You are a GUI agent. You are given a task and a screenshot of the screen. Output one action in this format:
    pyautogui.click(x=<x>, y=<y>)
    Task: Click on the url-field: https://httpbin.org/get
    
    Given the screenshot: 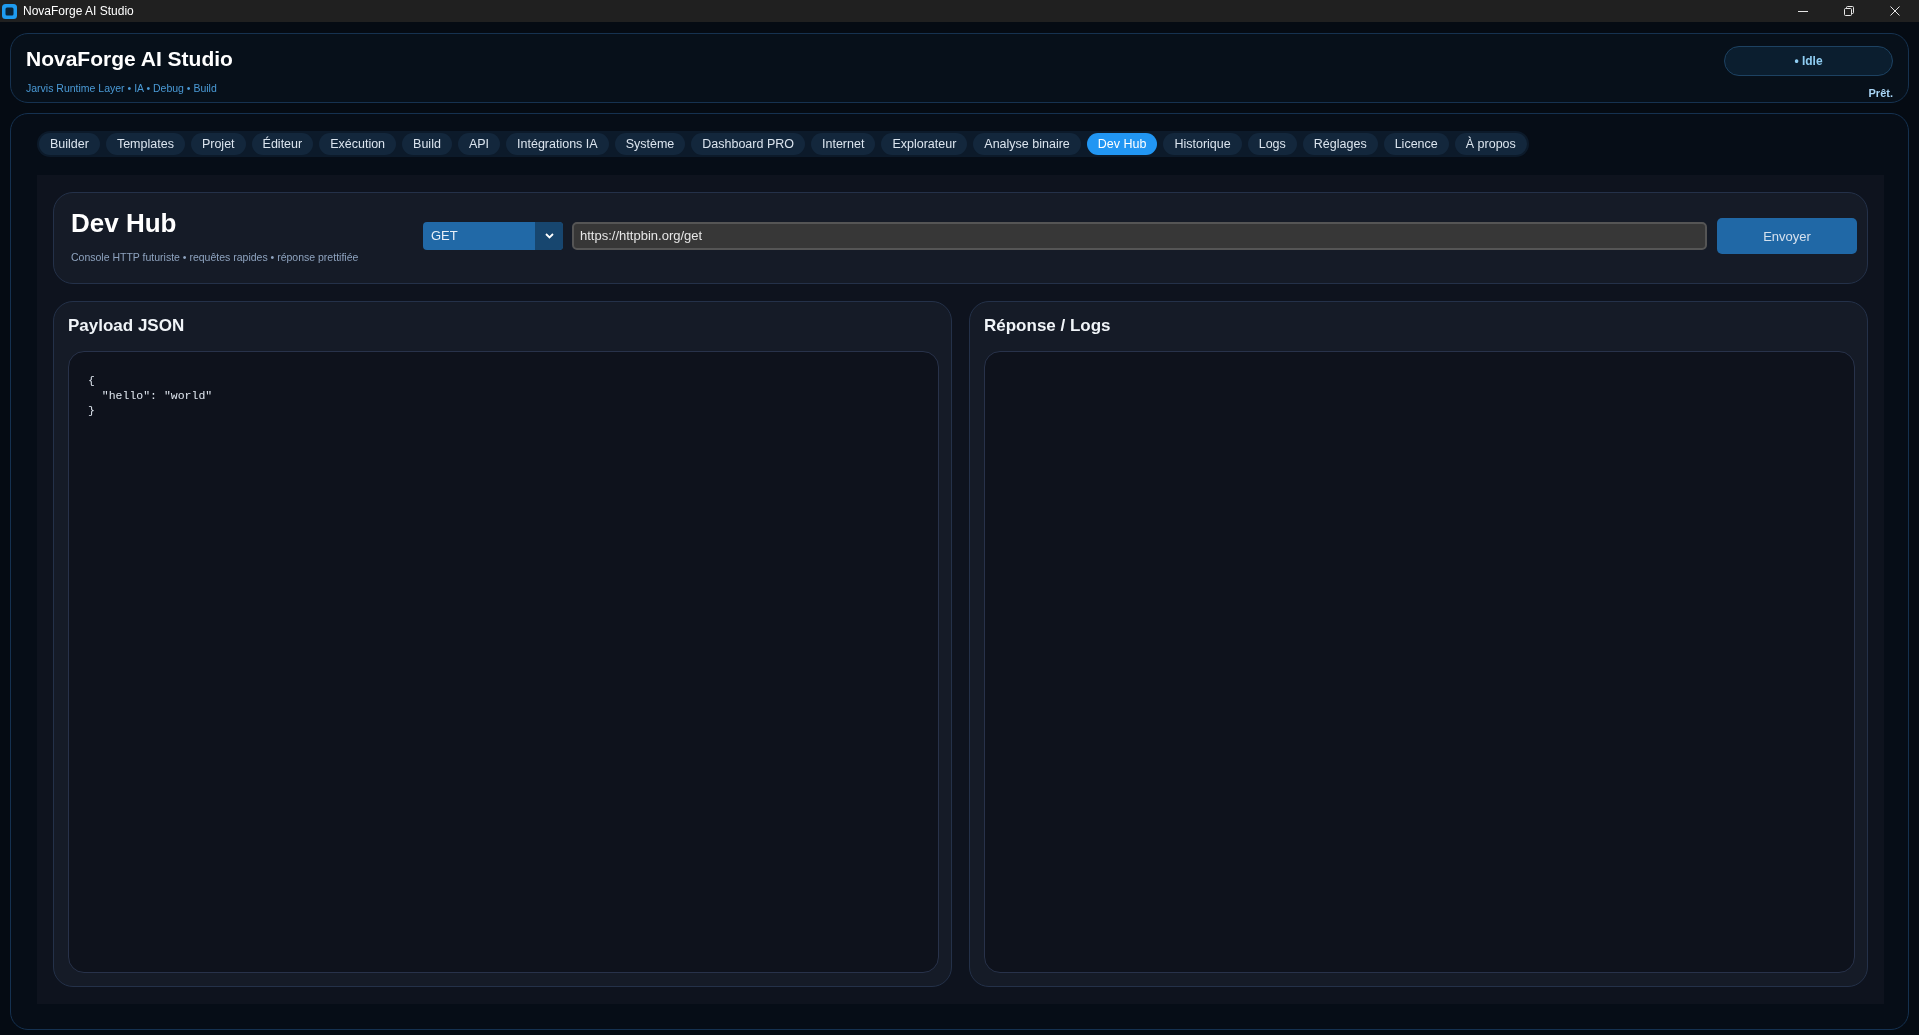 What is the action you would take?
    pyautogui.click(x=1139, y=236)
    